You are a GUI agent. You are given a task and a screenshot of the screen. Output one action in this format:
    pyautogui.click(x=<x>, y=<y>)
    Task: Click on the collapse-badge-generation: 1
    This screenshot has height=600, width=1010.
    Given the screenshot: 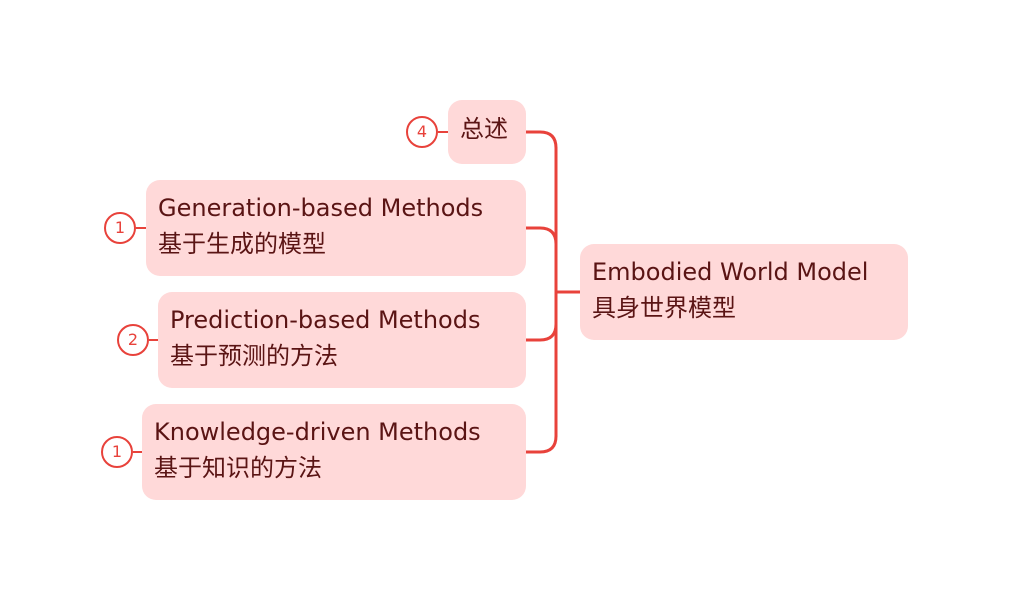 What is the action you would take?
    pyautogui.click(x=120, y=228)
    